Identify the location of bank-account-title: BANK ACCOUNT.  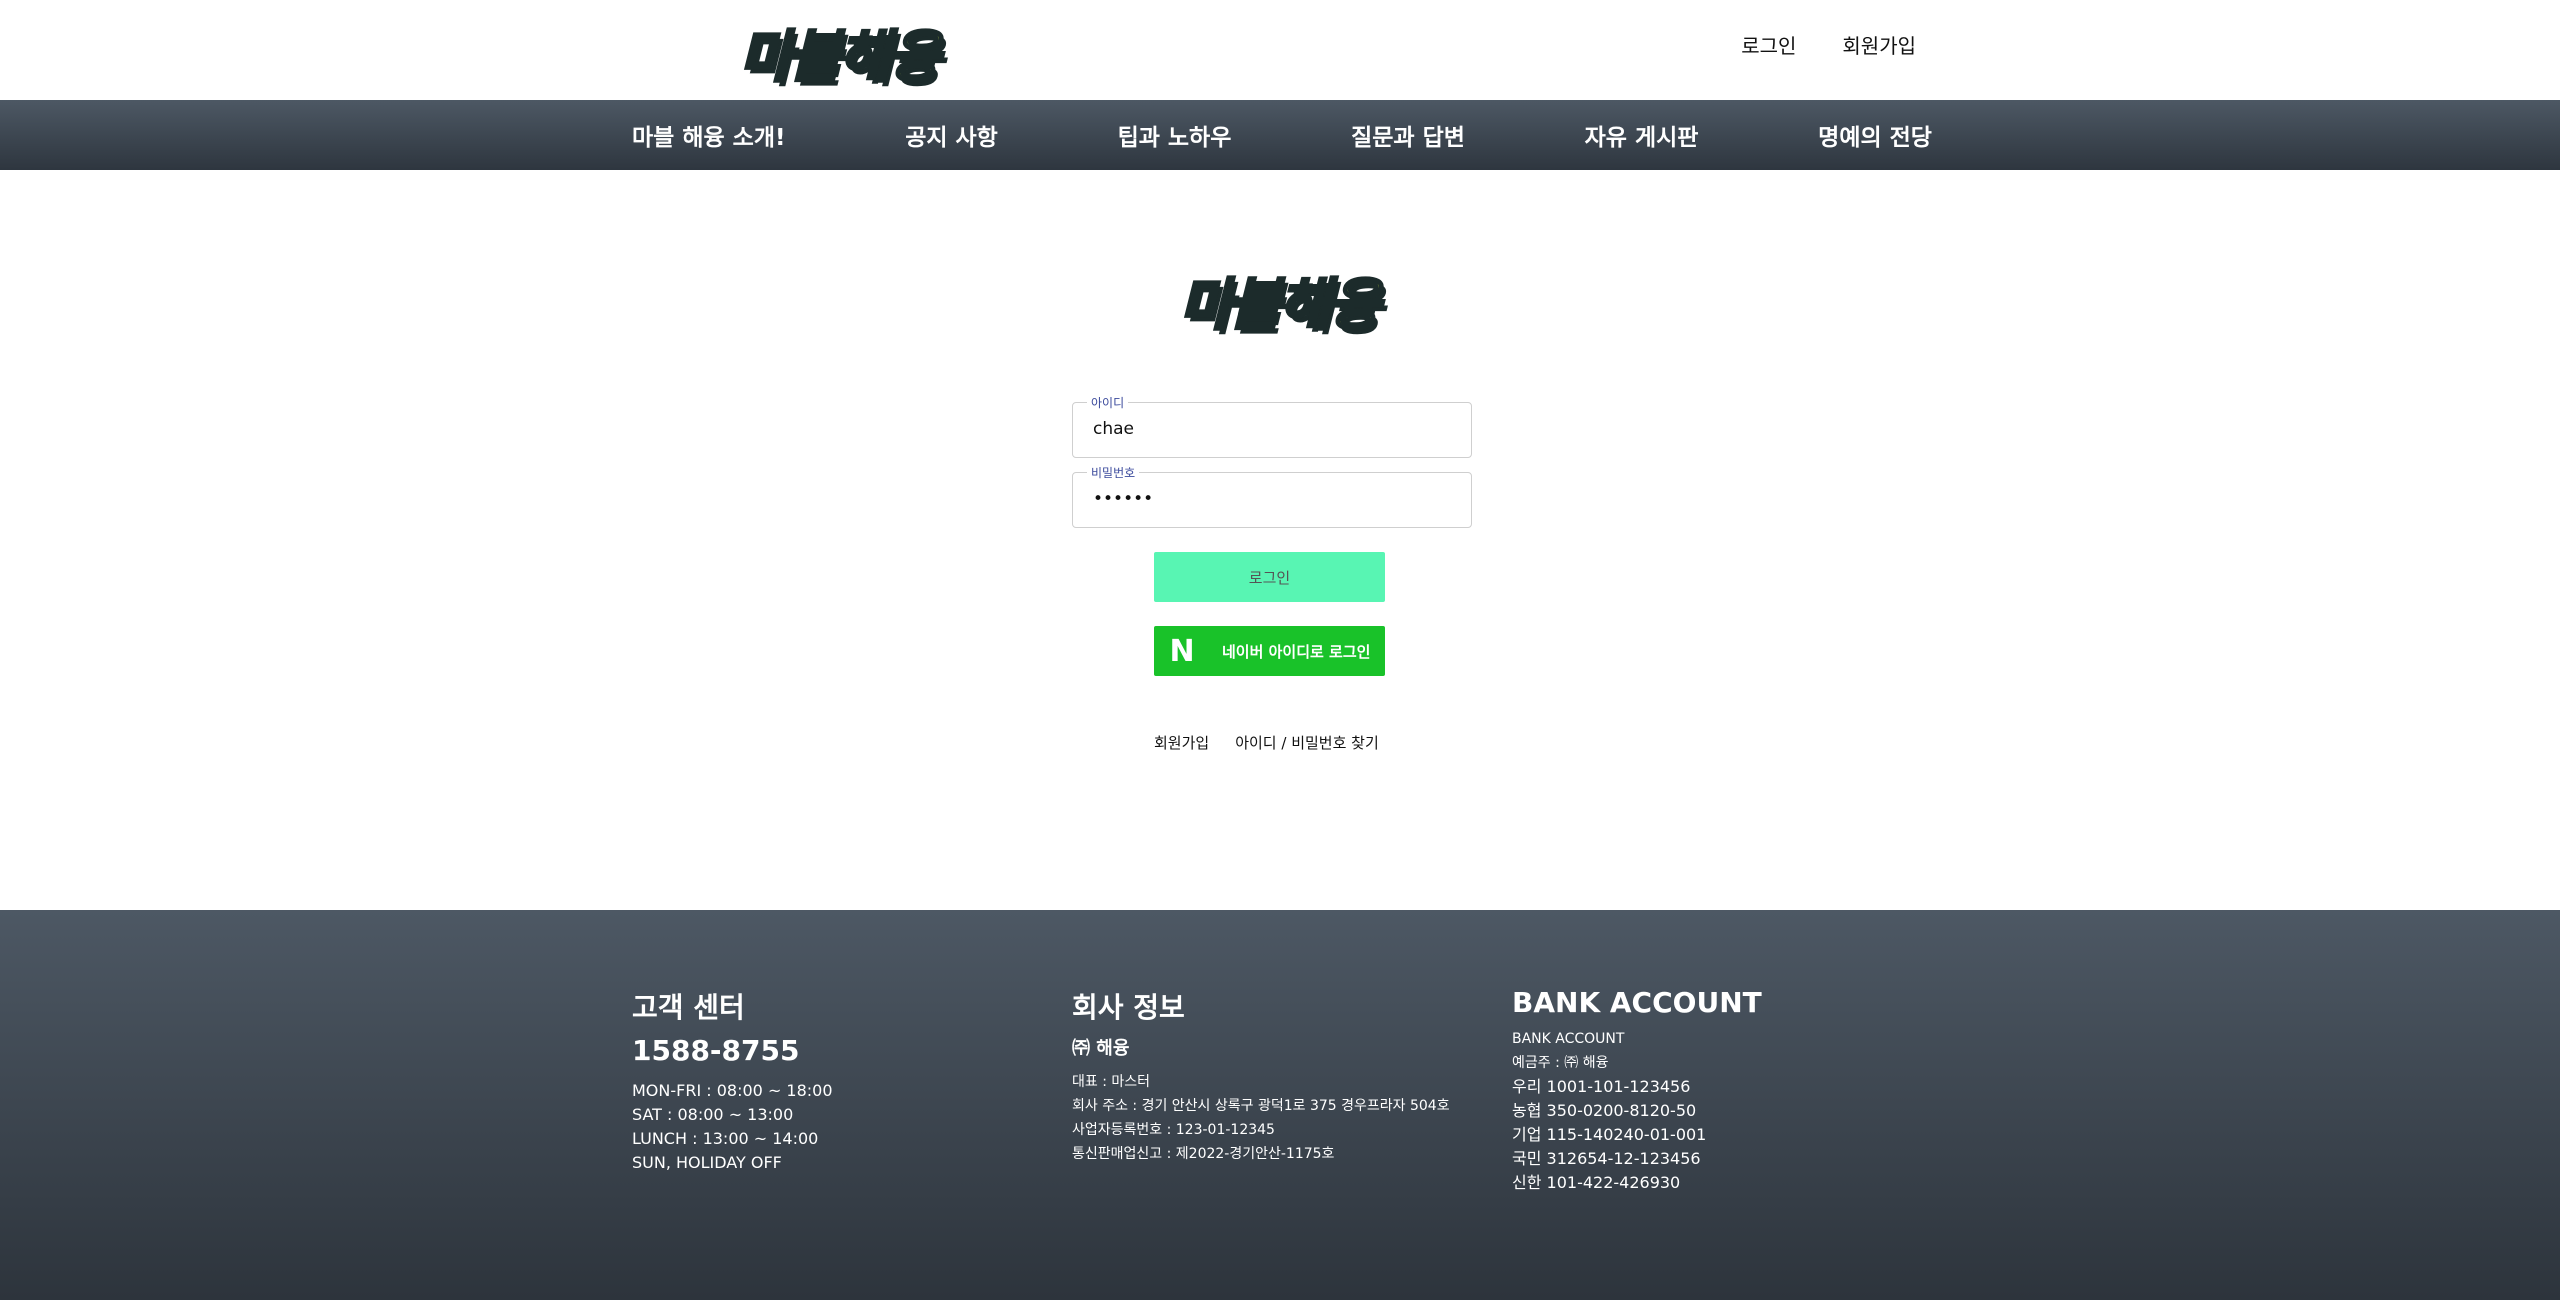
(1637, 1002).